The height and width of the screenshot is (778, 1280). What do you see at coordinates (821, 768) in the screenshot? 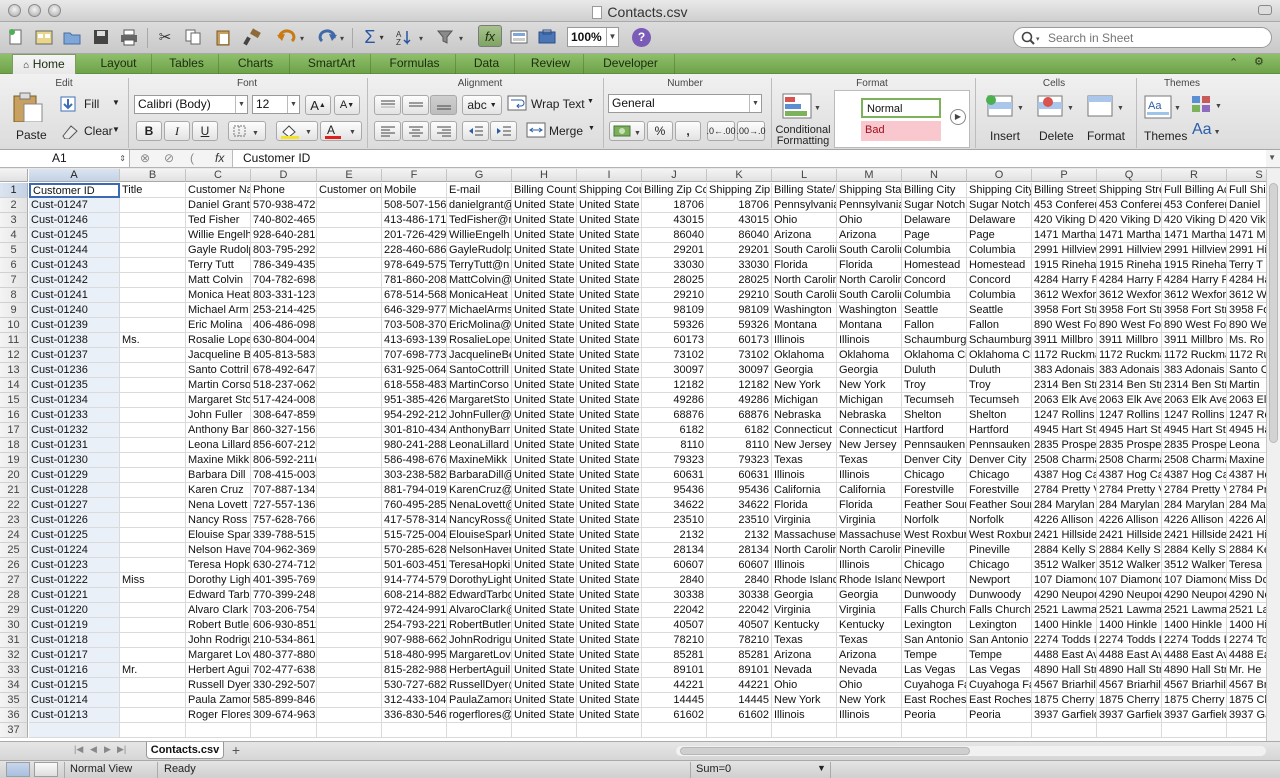
I see `chevron-down-icon: ▼` at bounding box center [821, 768].